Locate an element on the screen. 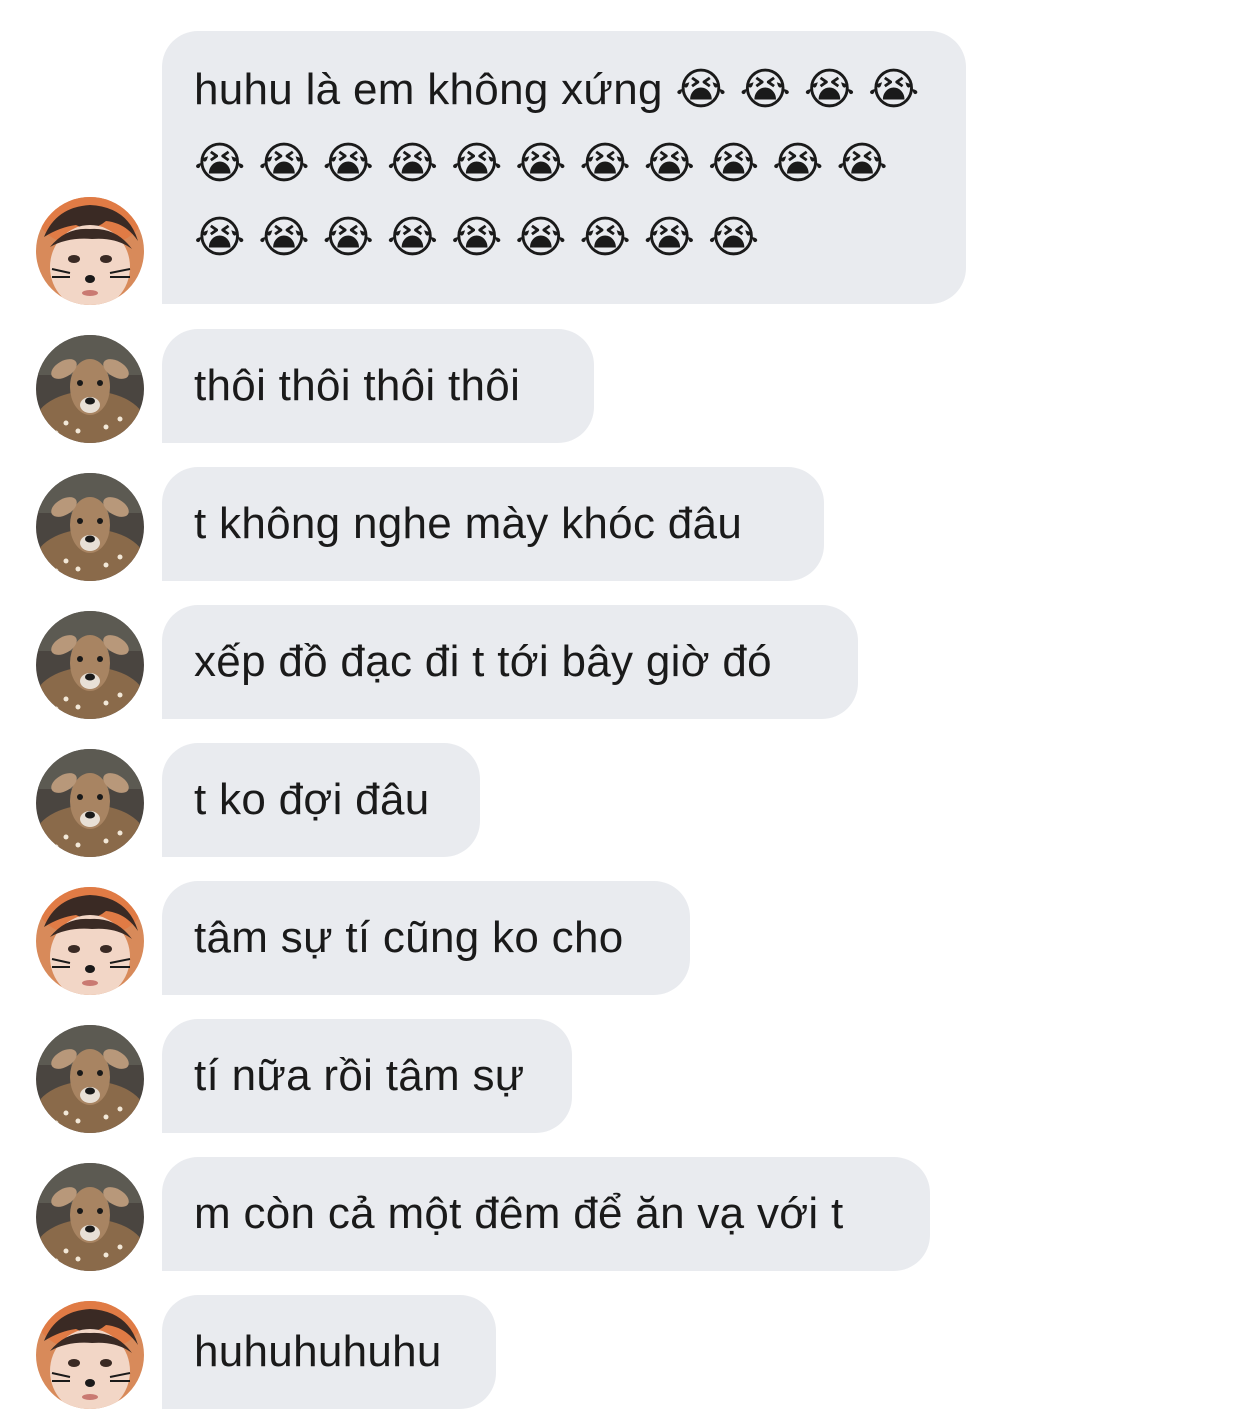 The image size is (1242, 1416). message-bubble: t không nghe mày khóc đâu is located at coordinates (493, 524).